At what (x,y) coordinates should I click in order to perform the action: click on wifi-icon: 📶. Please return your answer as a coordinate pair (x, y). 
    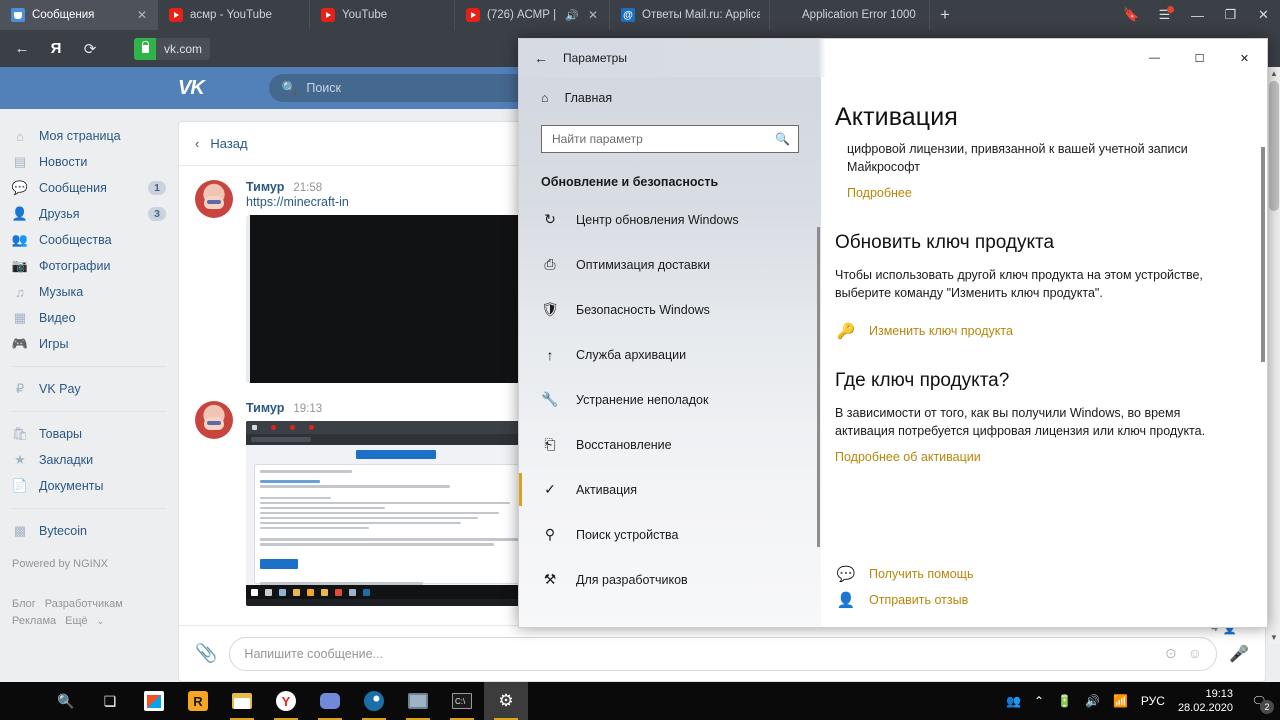
    Looking at the image, I should click on (1120, 701).